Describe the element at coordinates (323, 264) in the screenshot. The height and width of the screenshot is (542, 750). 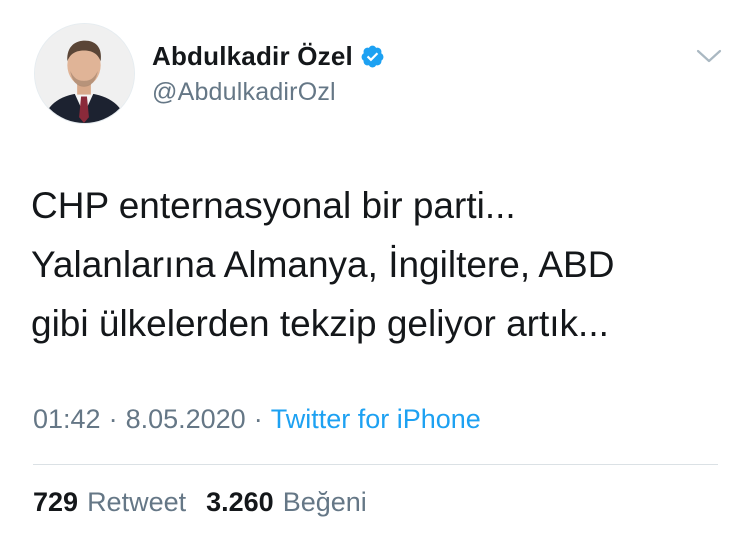
I see `tweet-text-line: Yalanlarına Almanya, İngiltere, ABD` at that location.